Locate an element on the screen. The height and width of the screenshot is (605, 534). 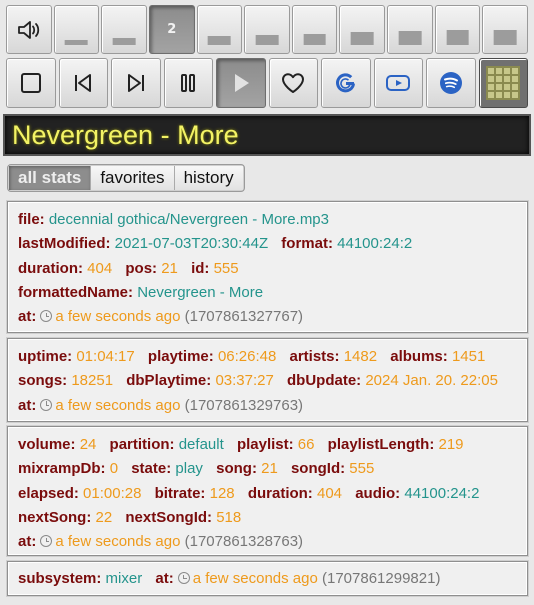
volume-value: 24 is located at coordinates (88, 444).